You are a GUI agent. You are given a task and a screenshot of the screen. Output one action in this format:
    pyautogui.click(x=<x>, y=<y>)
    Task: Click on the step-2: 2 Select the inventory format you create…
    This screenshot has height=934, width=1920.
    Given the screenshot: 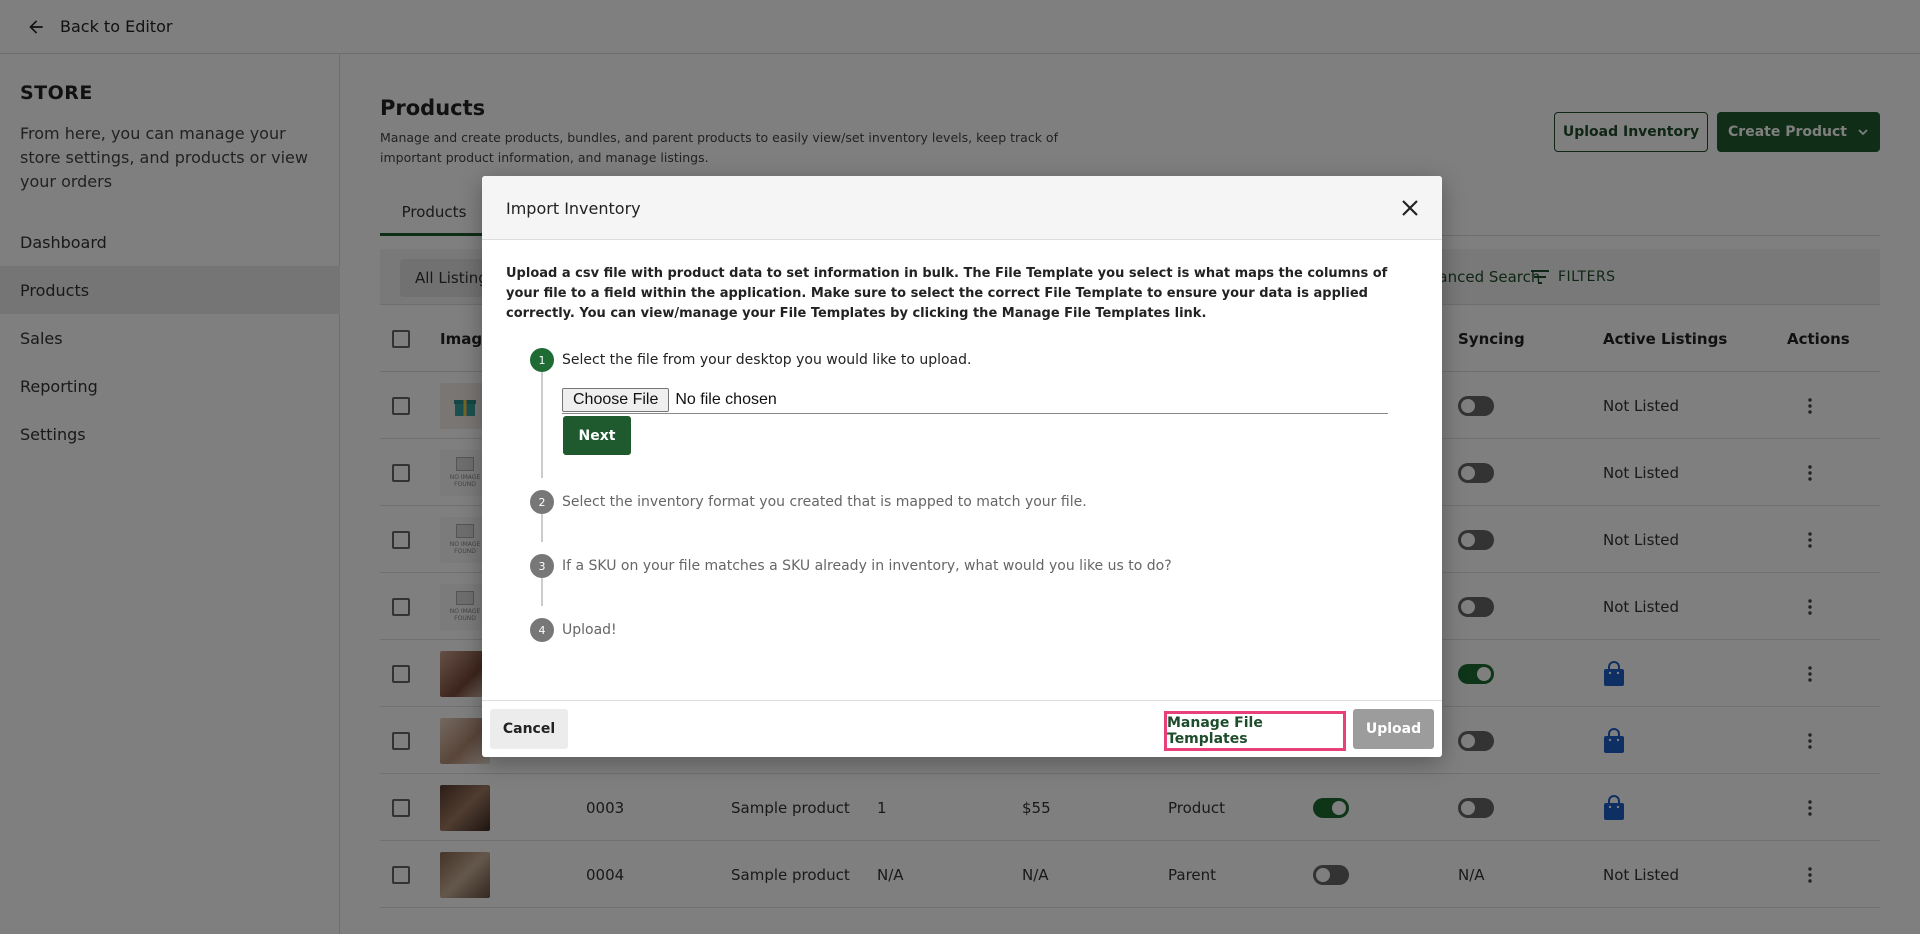 What is the action you would take?
    pyautogui.click(x=808, y=502)
    